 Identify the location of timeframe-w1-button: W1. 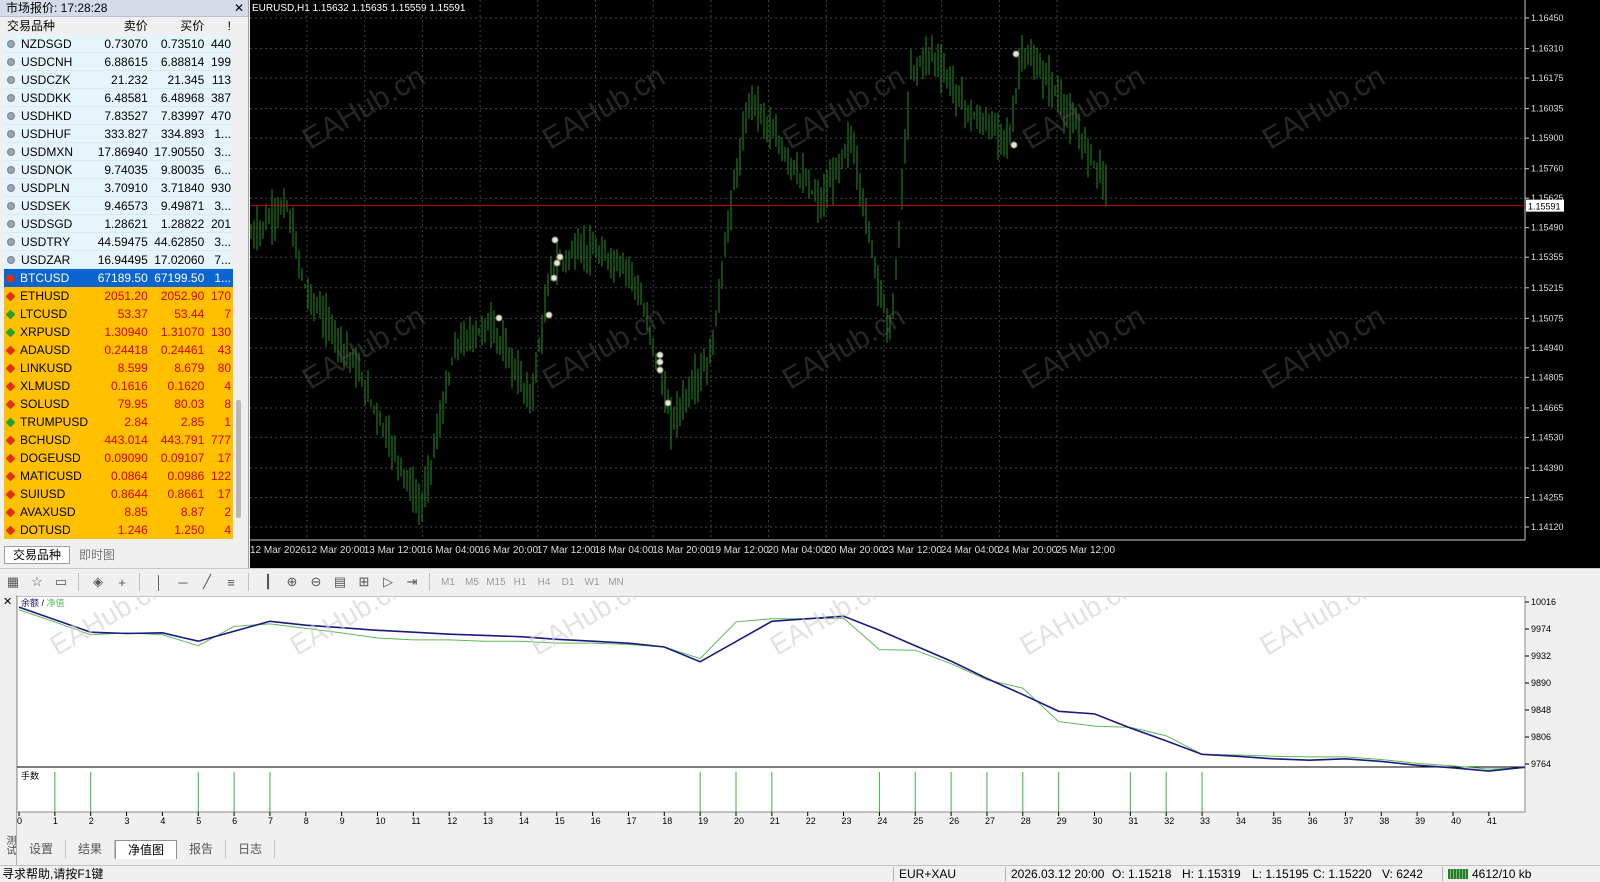
(592, 582).